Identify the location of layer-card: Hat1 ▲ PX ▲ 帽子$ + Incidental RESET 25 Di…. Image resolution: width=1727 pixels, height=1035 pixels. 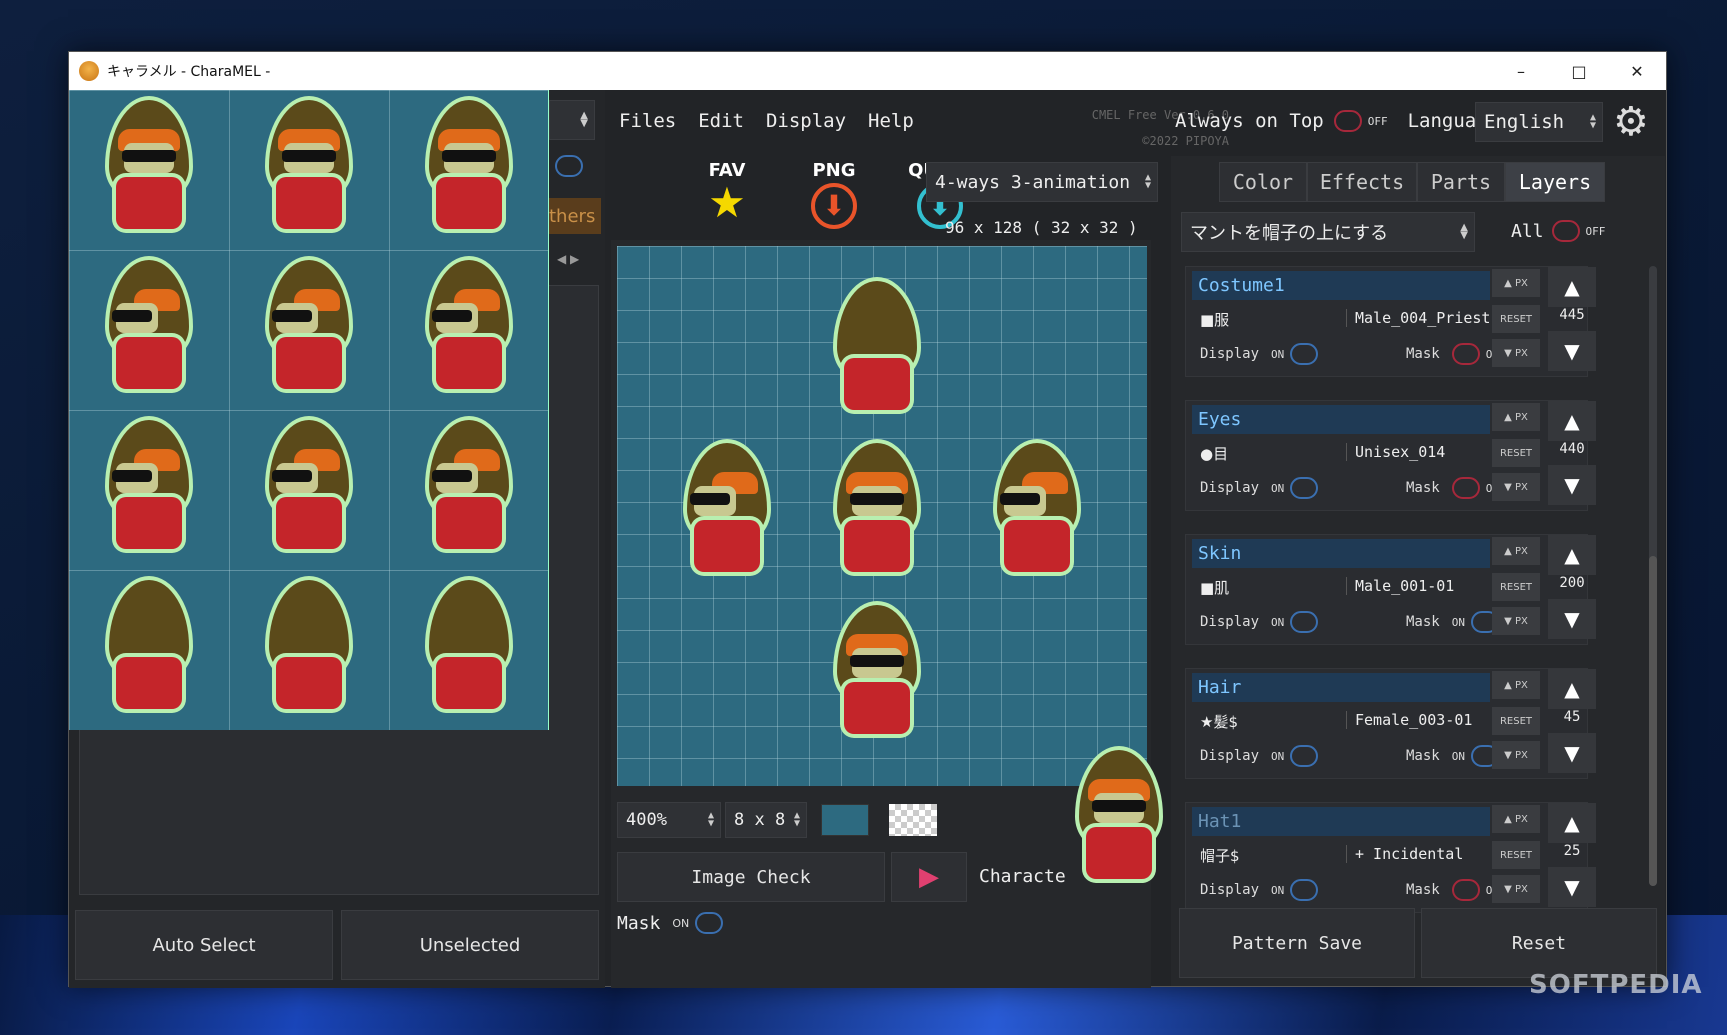
(1390, 857).